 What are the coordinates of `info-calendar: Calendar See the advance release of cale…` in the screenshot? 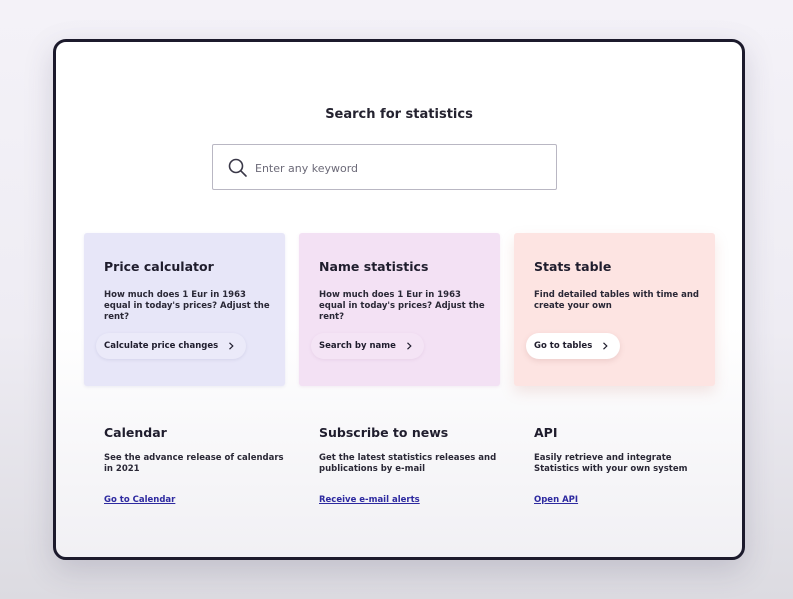 It's located at (199, 465).